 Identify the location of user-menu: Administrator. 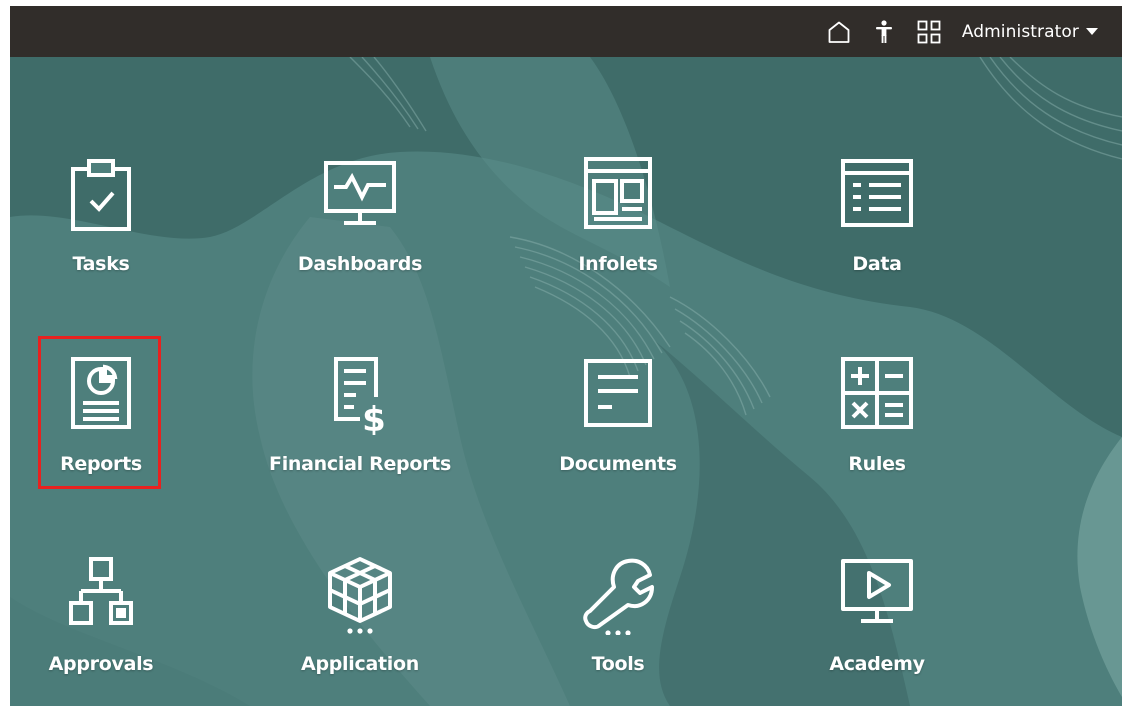
(1030, 32).